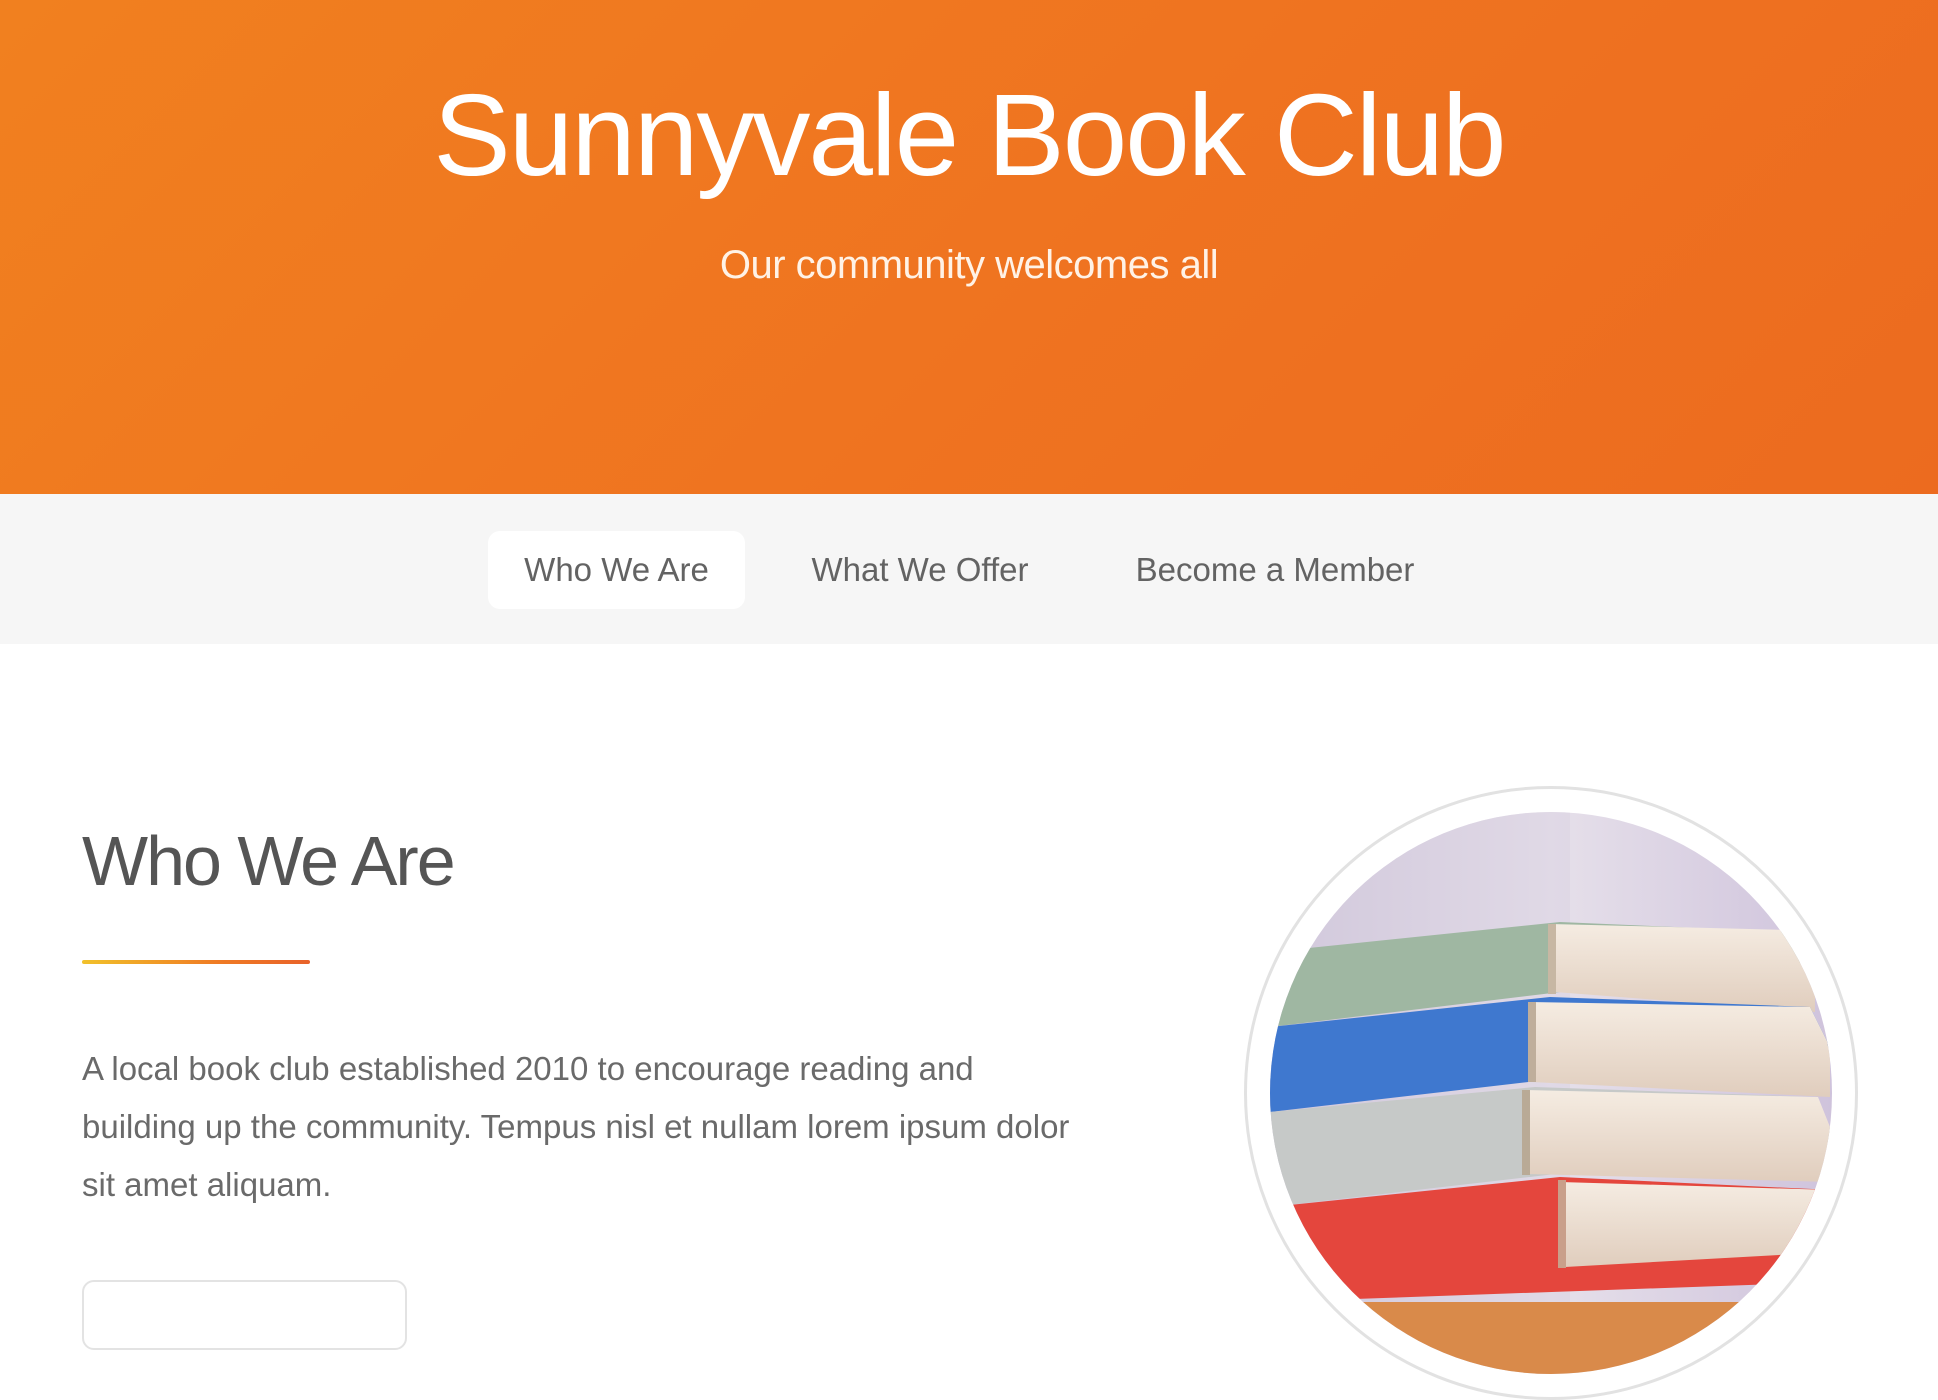 This screenshot has height=1400, width=1938. What do you see at coordinates (969, 265) in the screenshot?
I see `site-subtitle: Our community welcomes all` at bounding box center [969, 265].